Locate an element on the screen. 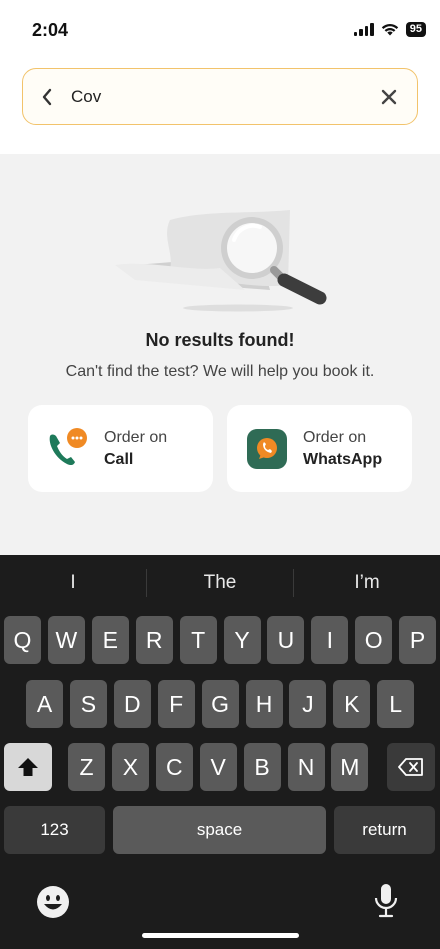  key-p: P is located at coordinates (418, 640).